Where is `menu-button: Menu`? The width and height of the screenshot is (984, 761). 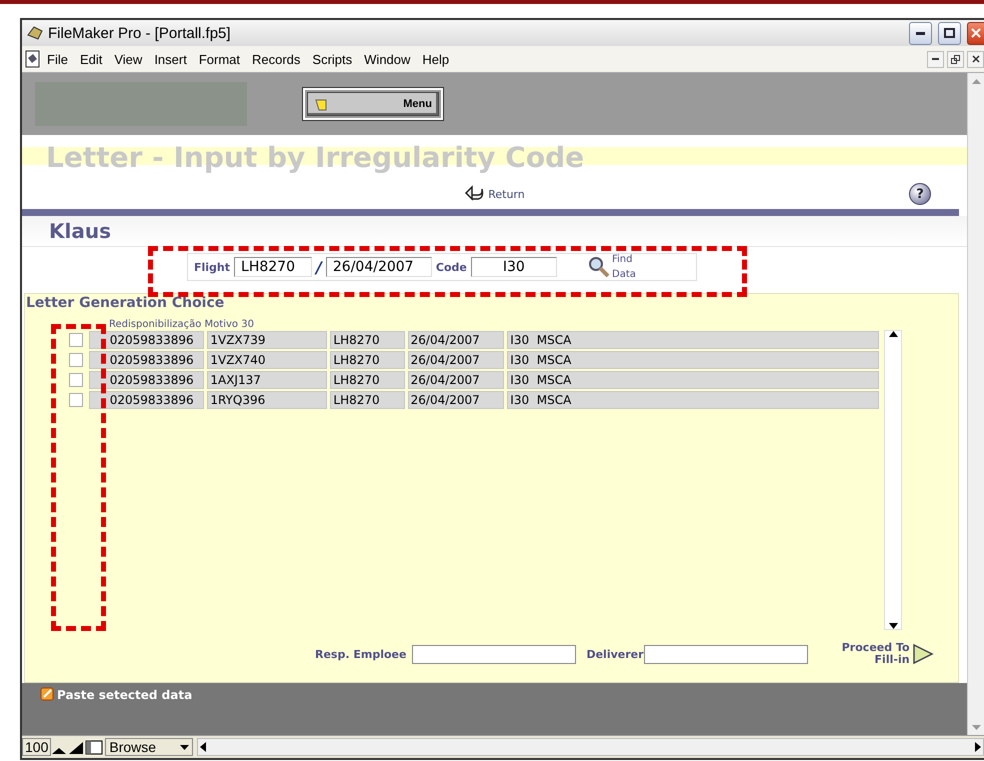 menu-button: Menu is located at coordinates (373, 104).